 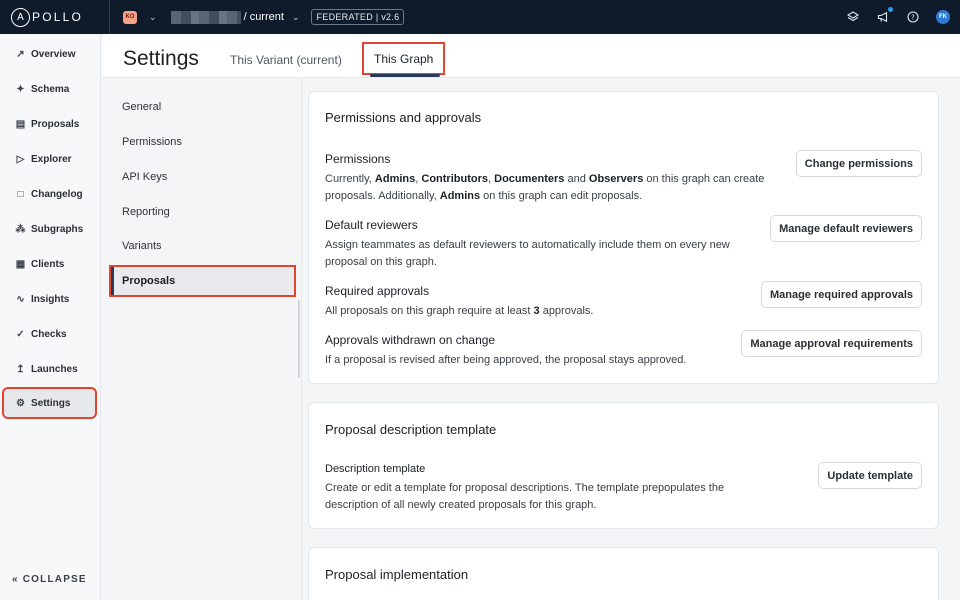 What do you see at coordinates (20, 194) in the screenshot?
I see `changelog-icon: □` at bounding box center [20, 194].